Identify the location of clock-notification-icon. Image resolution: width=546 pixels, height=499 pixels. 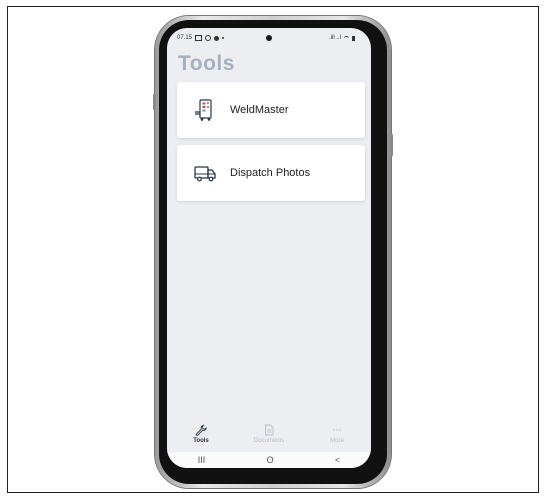
(208, 38).